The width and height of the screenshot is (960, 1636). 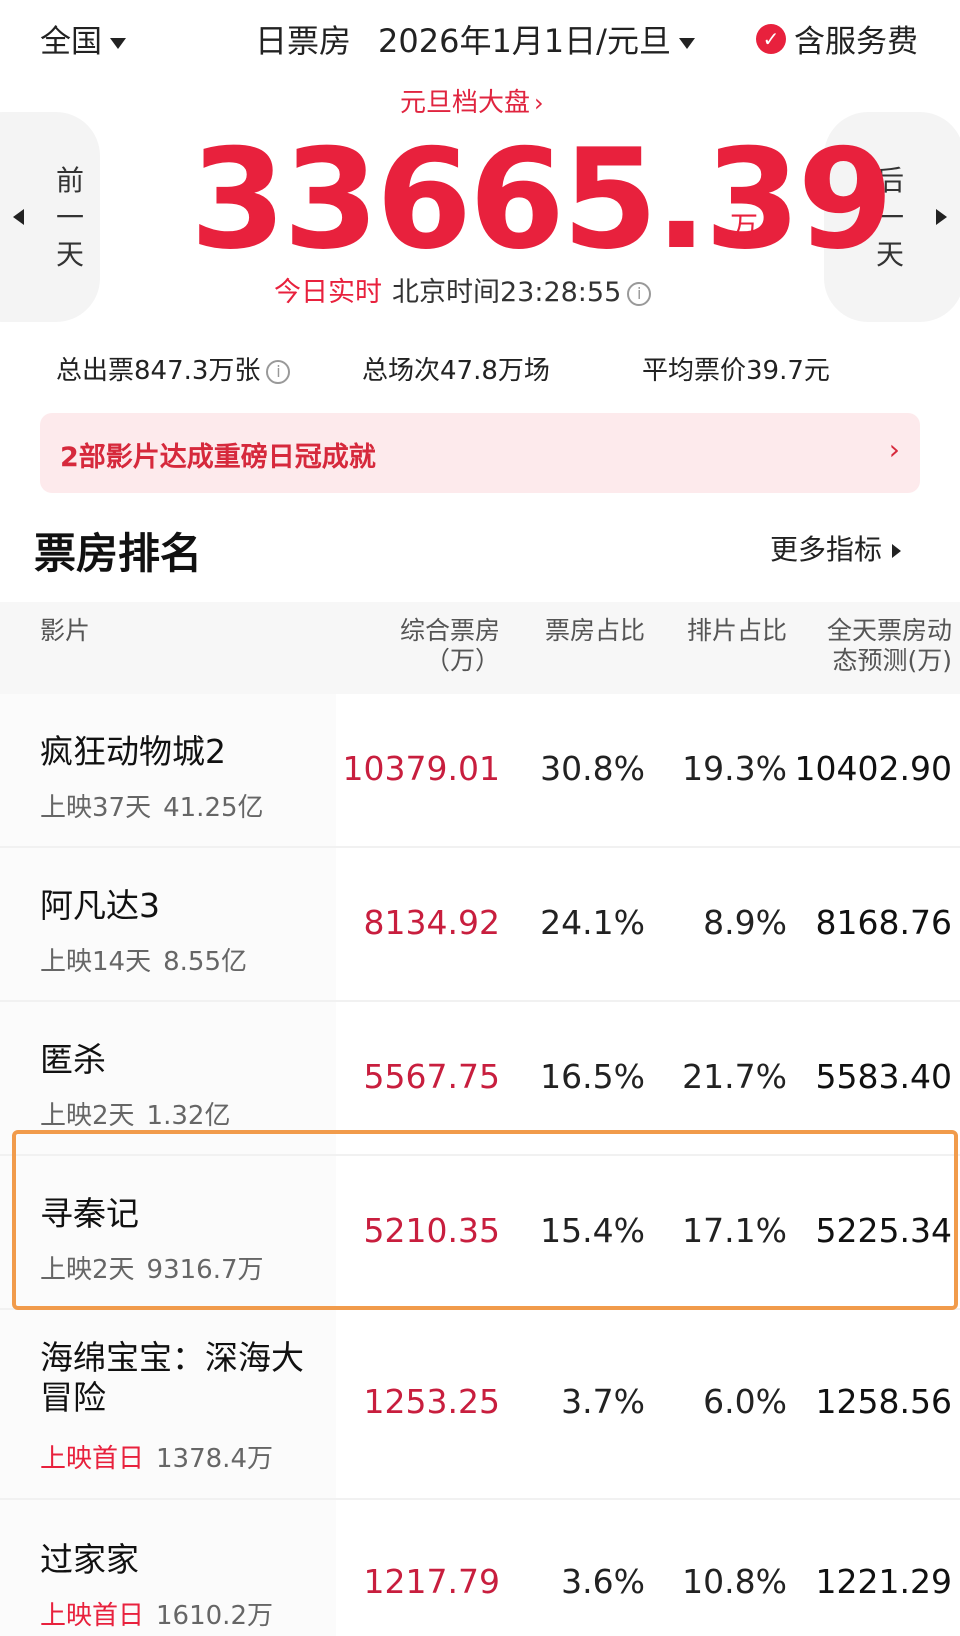 What do you see at coordinates (69, 217) in the screenshot?
I see `previous-day-label: 前 一 天` at bounding box center [69, 217].